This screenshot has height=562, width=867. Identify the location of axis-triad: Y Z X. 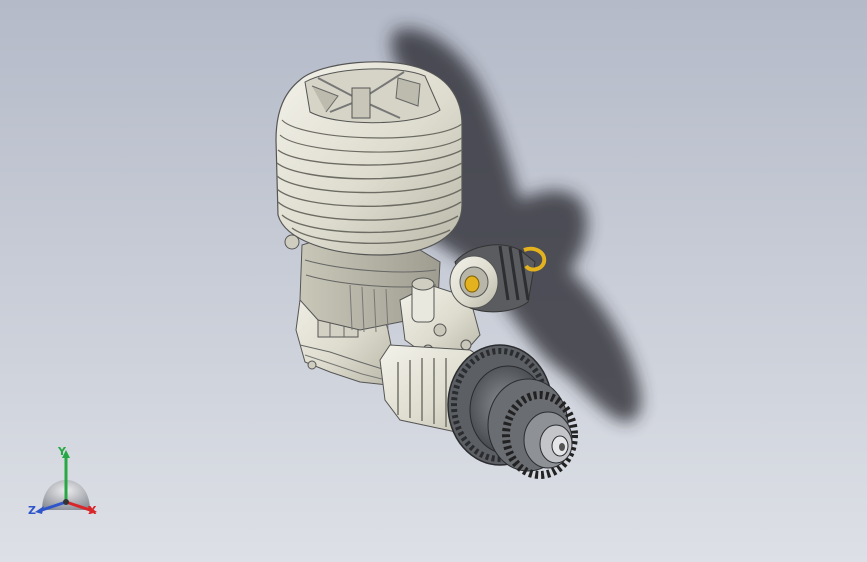
(66, 486).